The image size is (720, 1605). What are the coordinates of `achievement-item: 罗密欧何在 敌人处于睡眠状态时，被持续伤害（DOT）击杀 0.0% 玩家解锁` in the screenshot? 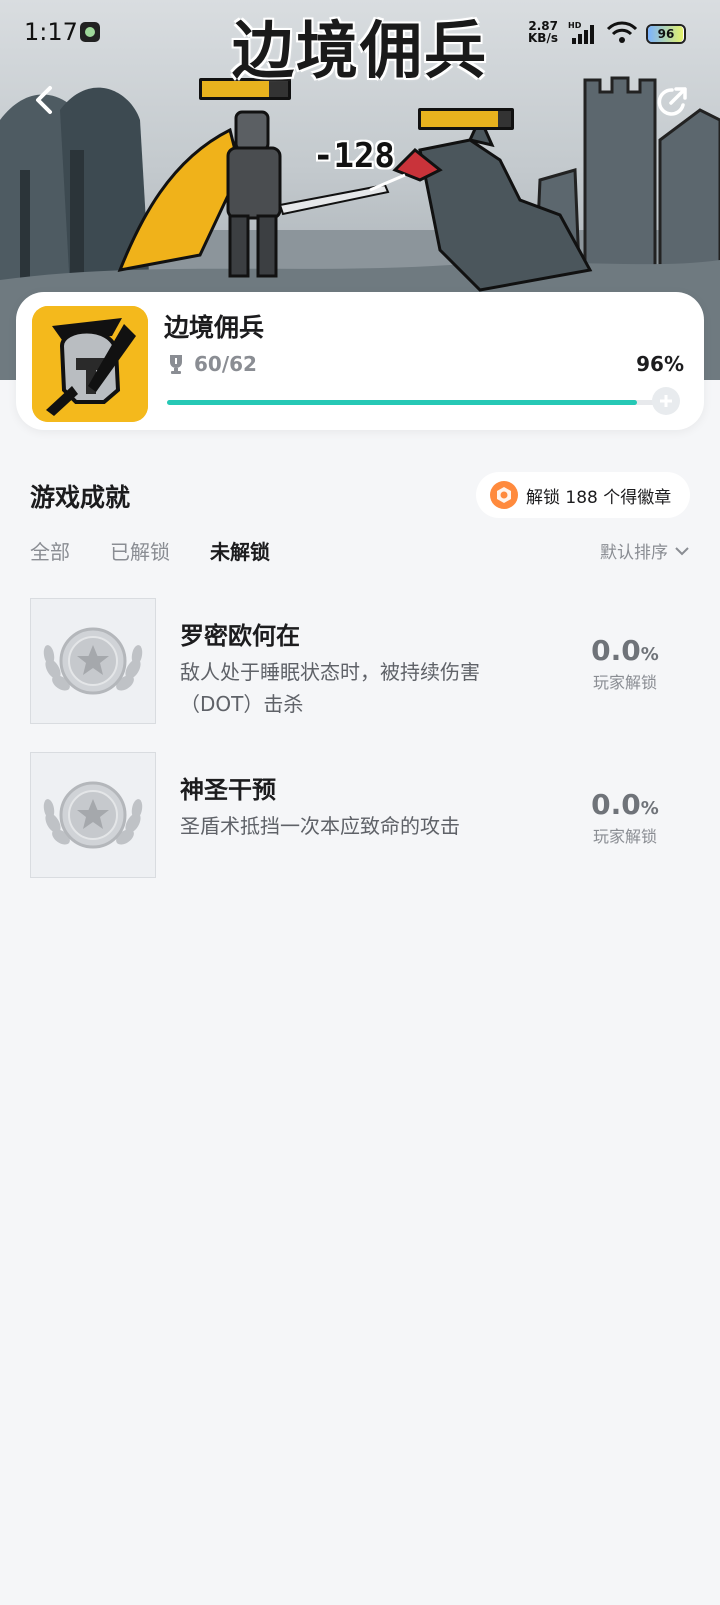 It's located at (360, 662).